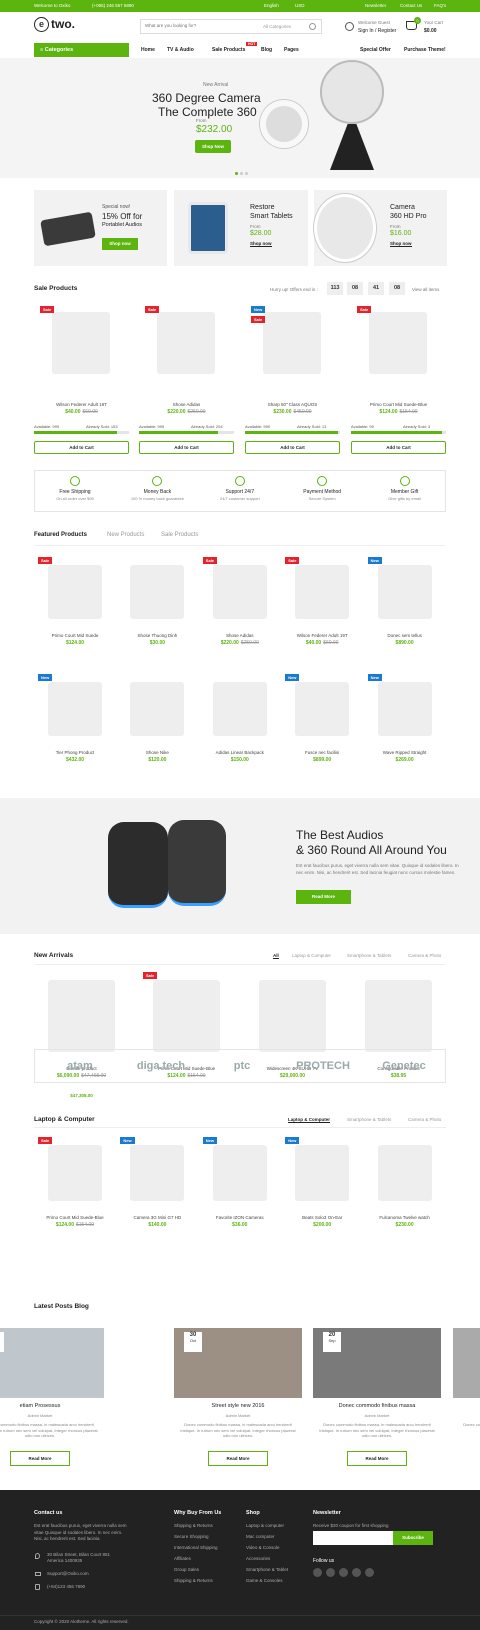  Describe the element at coordinates (311, 955) in the screenshot. I see `arrivals-tab-laptop: Laptop & Computer` at that location.